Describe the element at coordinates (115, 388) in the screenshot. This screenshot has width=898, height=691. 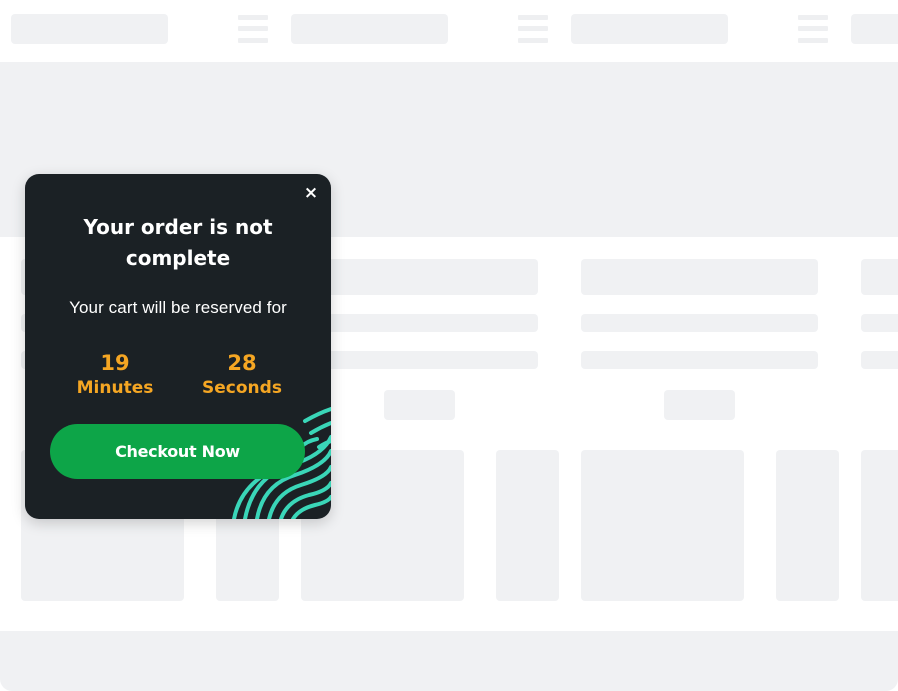
I see `minutes-label: Minutes` at that location.